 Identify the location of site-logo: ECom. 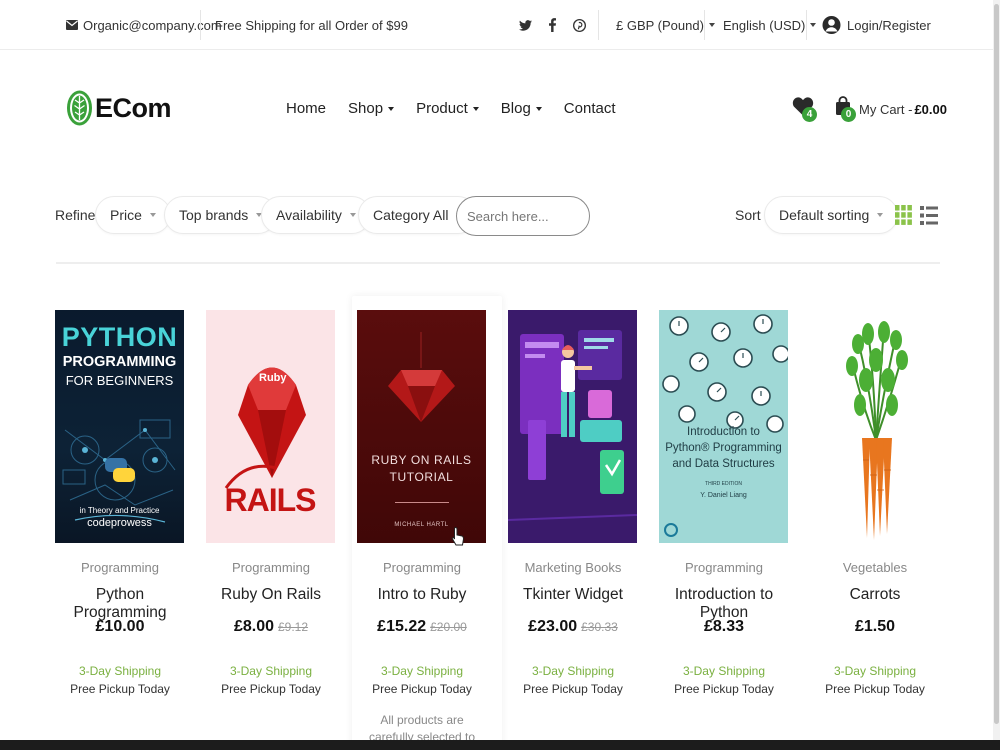
(119, 108).